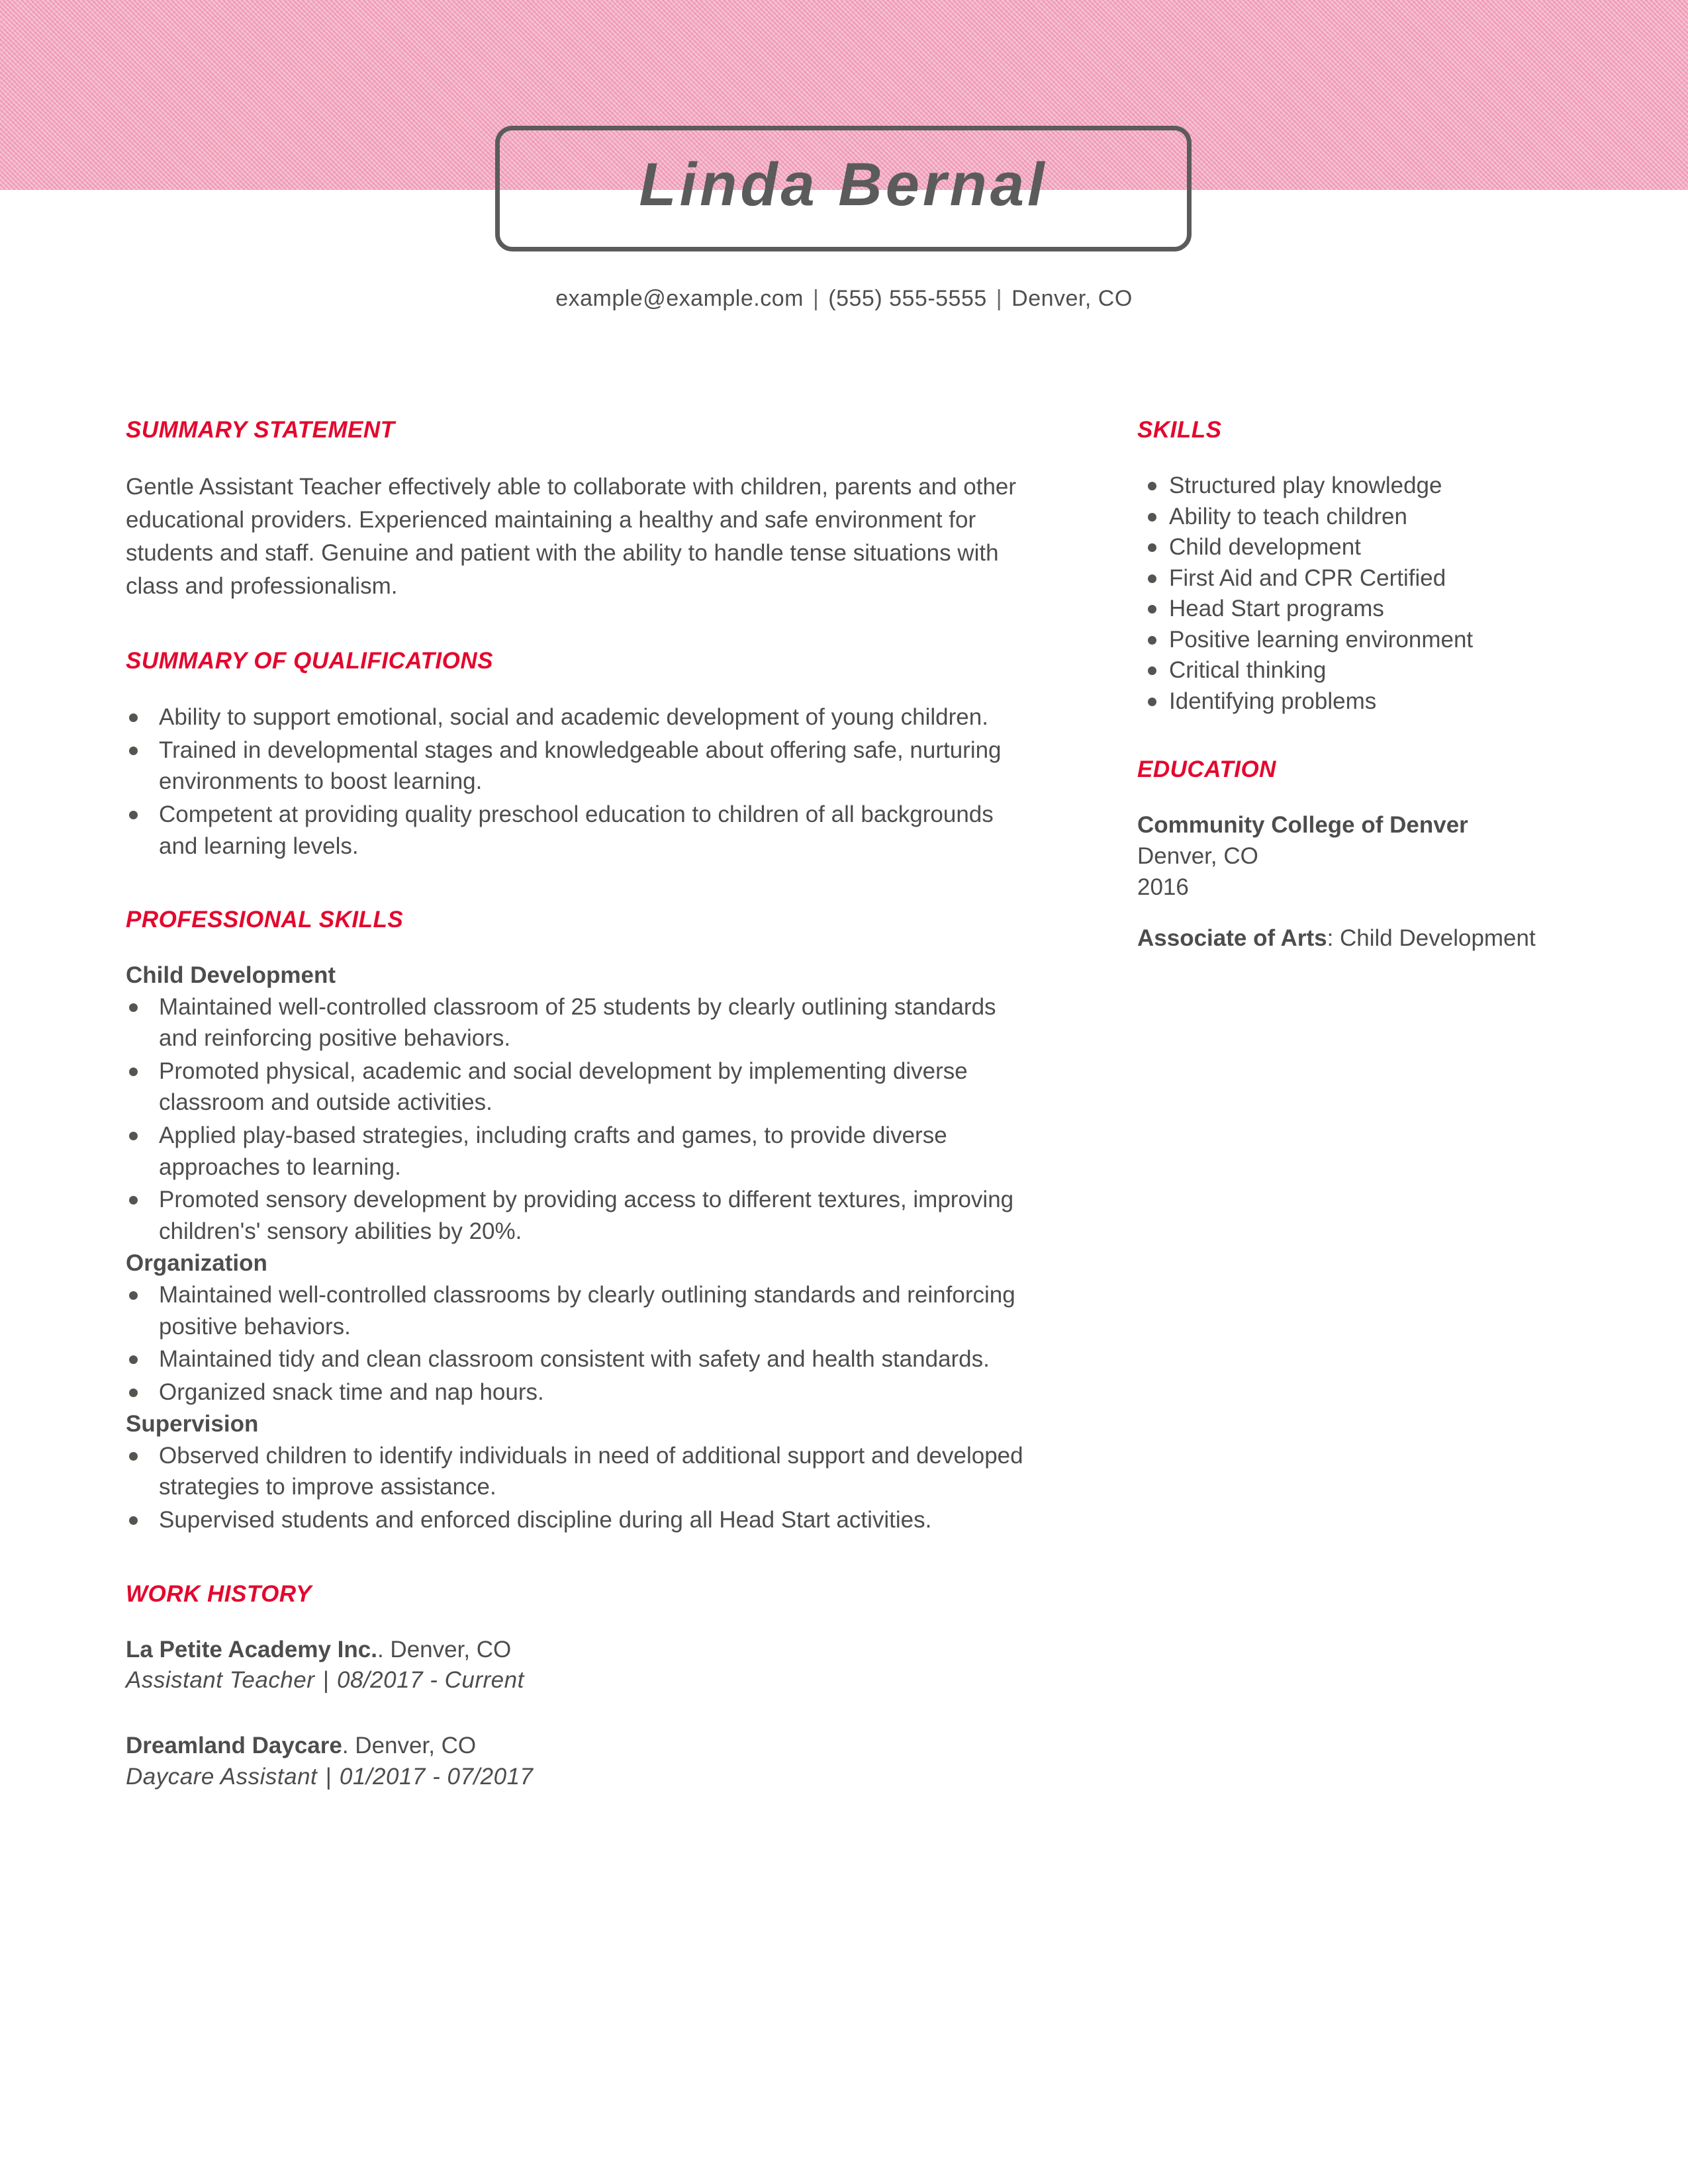  What do you see at coordinates (1072, 299) in the screenshot?
I see `contact-location: Denver, CO` at bounding box center [1072, 299].